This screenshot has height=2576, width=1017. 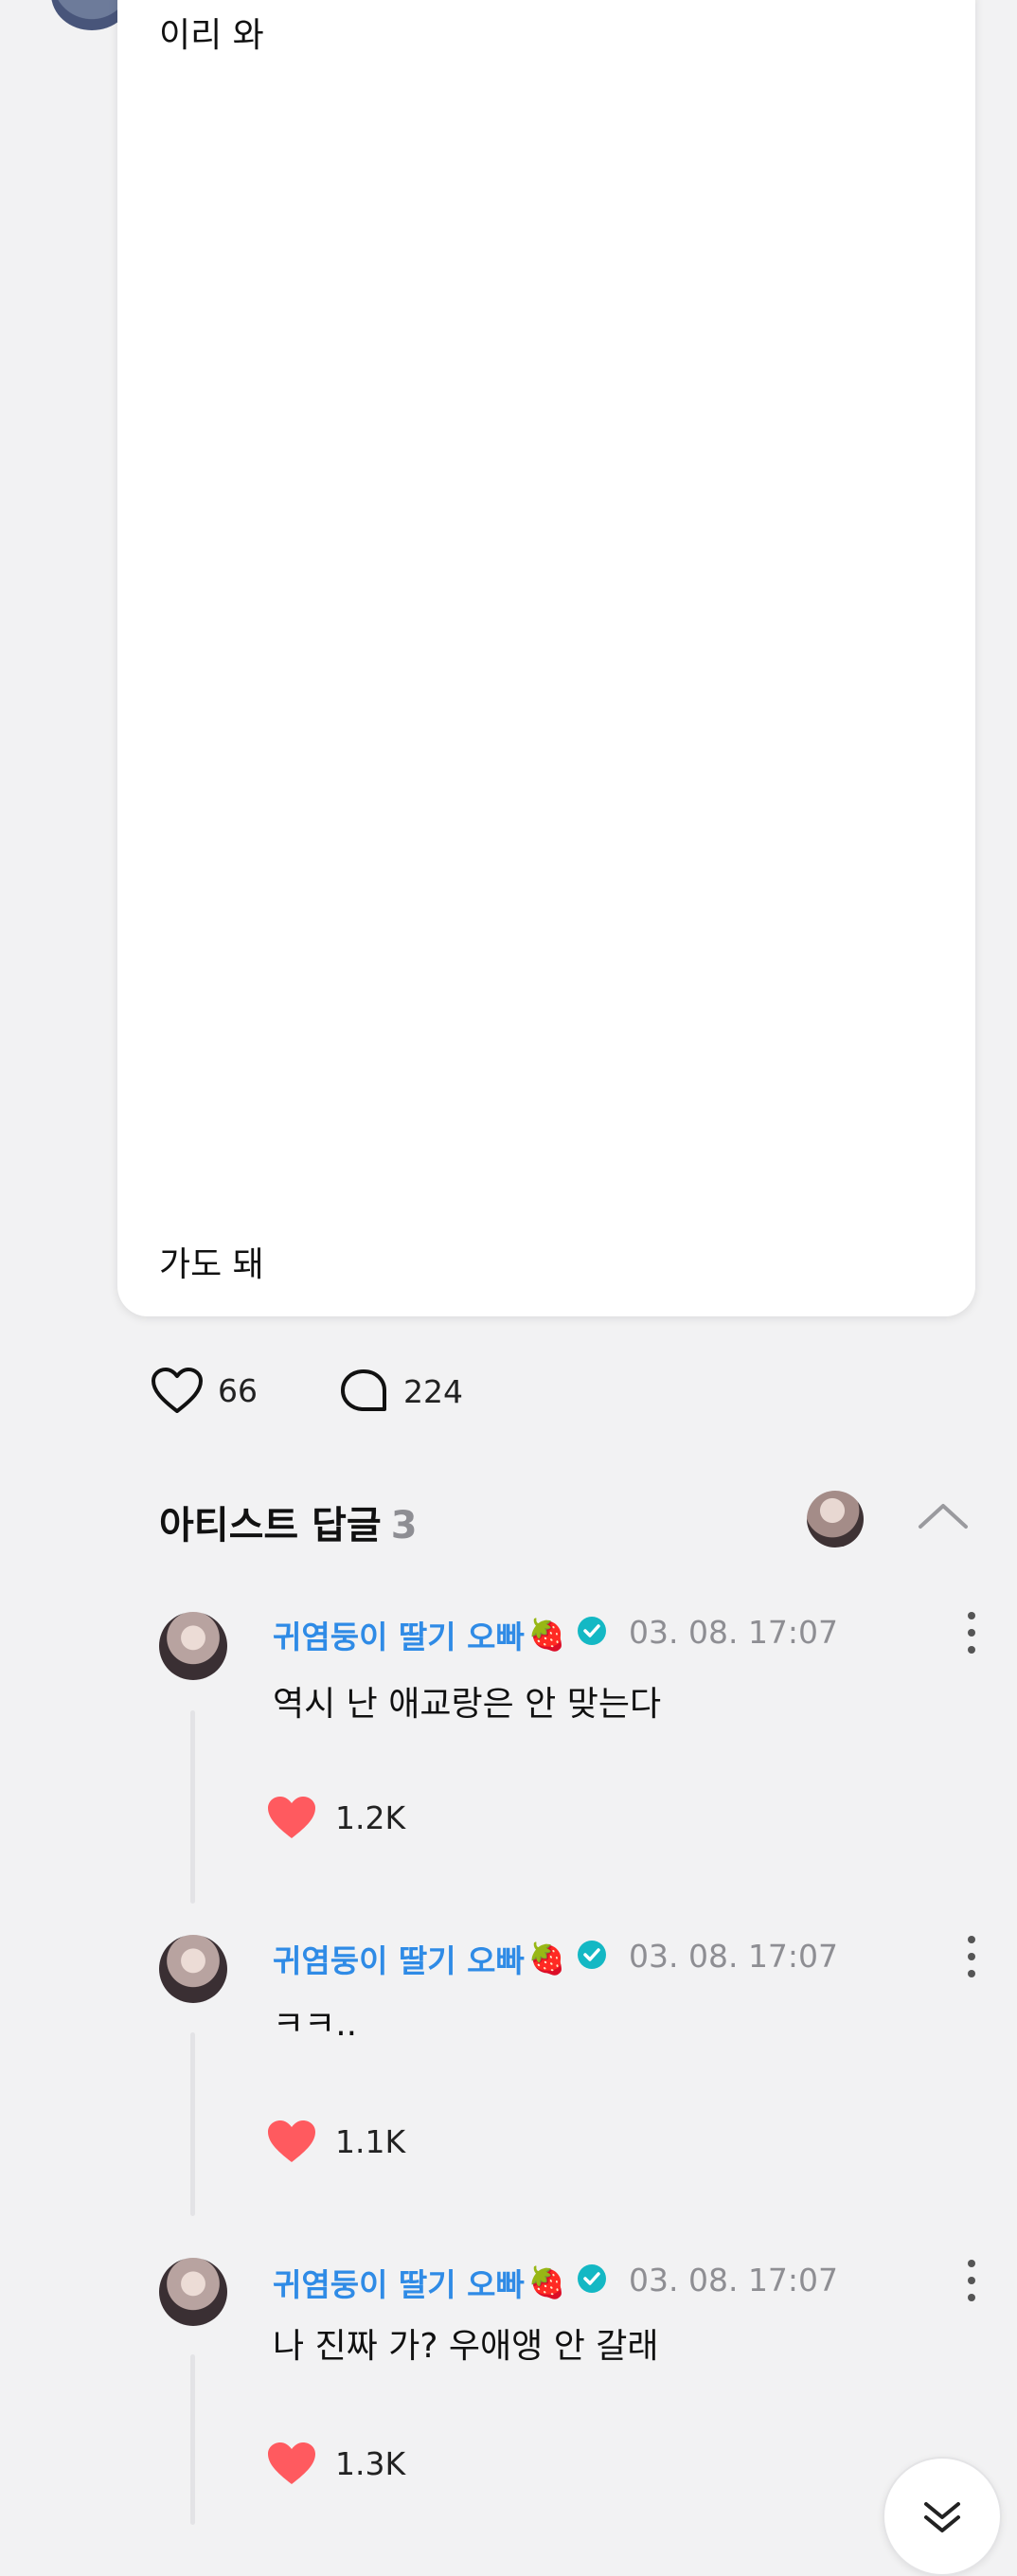 What do you see at coordinates (466, 2346) in the screenshot?
I see `comment-text: 나 진짜 가? 우애앵 안 갈래` at bounding box center [466, 2346].